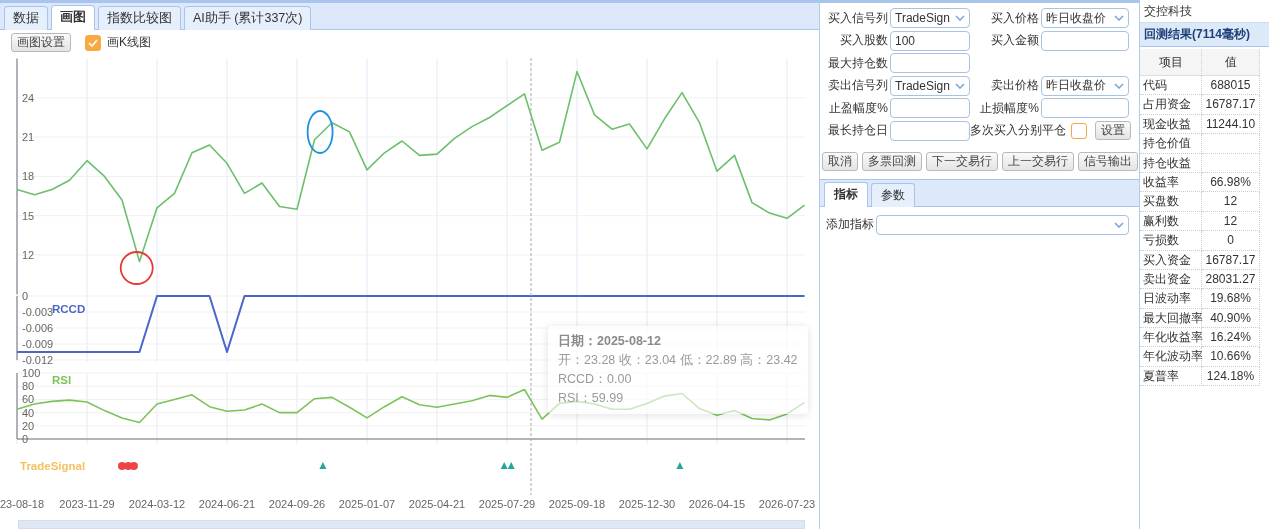 This screenshot has height=529, width=1269. I want to click on table-cell: 买入资金, so click(1171, 260).